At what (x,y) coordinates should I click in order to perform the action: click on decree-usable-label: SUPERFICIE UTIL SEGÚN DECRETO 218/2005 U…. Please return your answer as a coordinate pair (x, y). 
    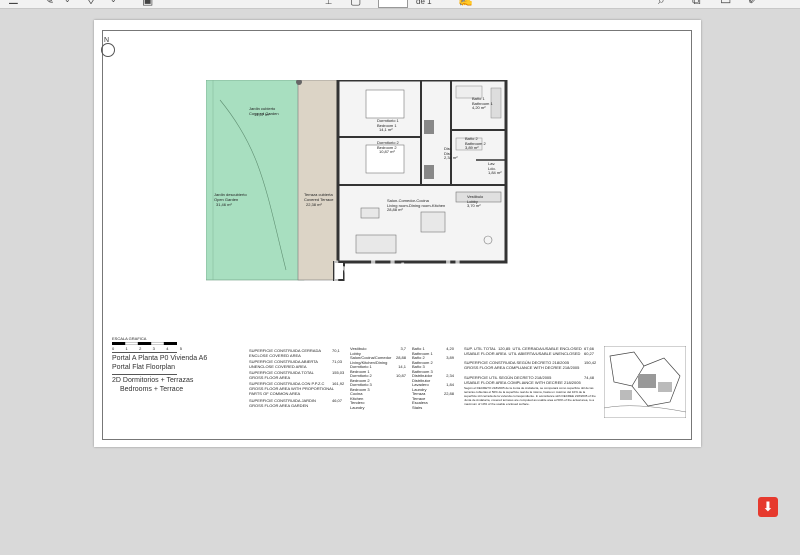
    Looking at the image, I should click on (522, 380).